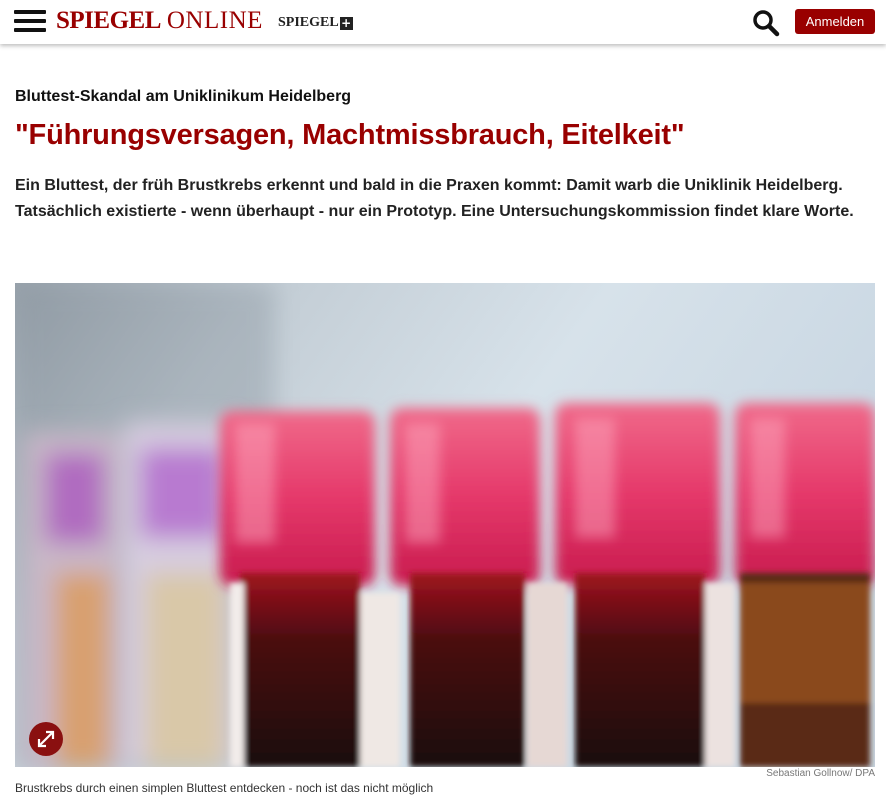 Image resolution: width=886 pixels, height=798 pixels. Describe the element at coordinates (214, 20) in the screenshot. I see `logo-sub: ONLINE` at that location.